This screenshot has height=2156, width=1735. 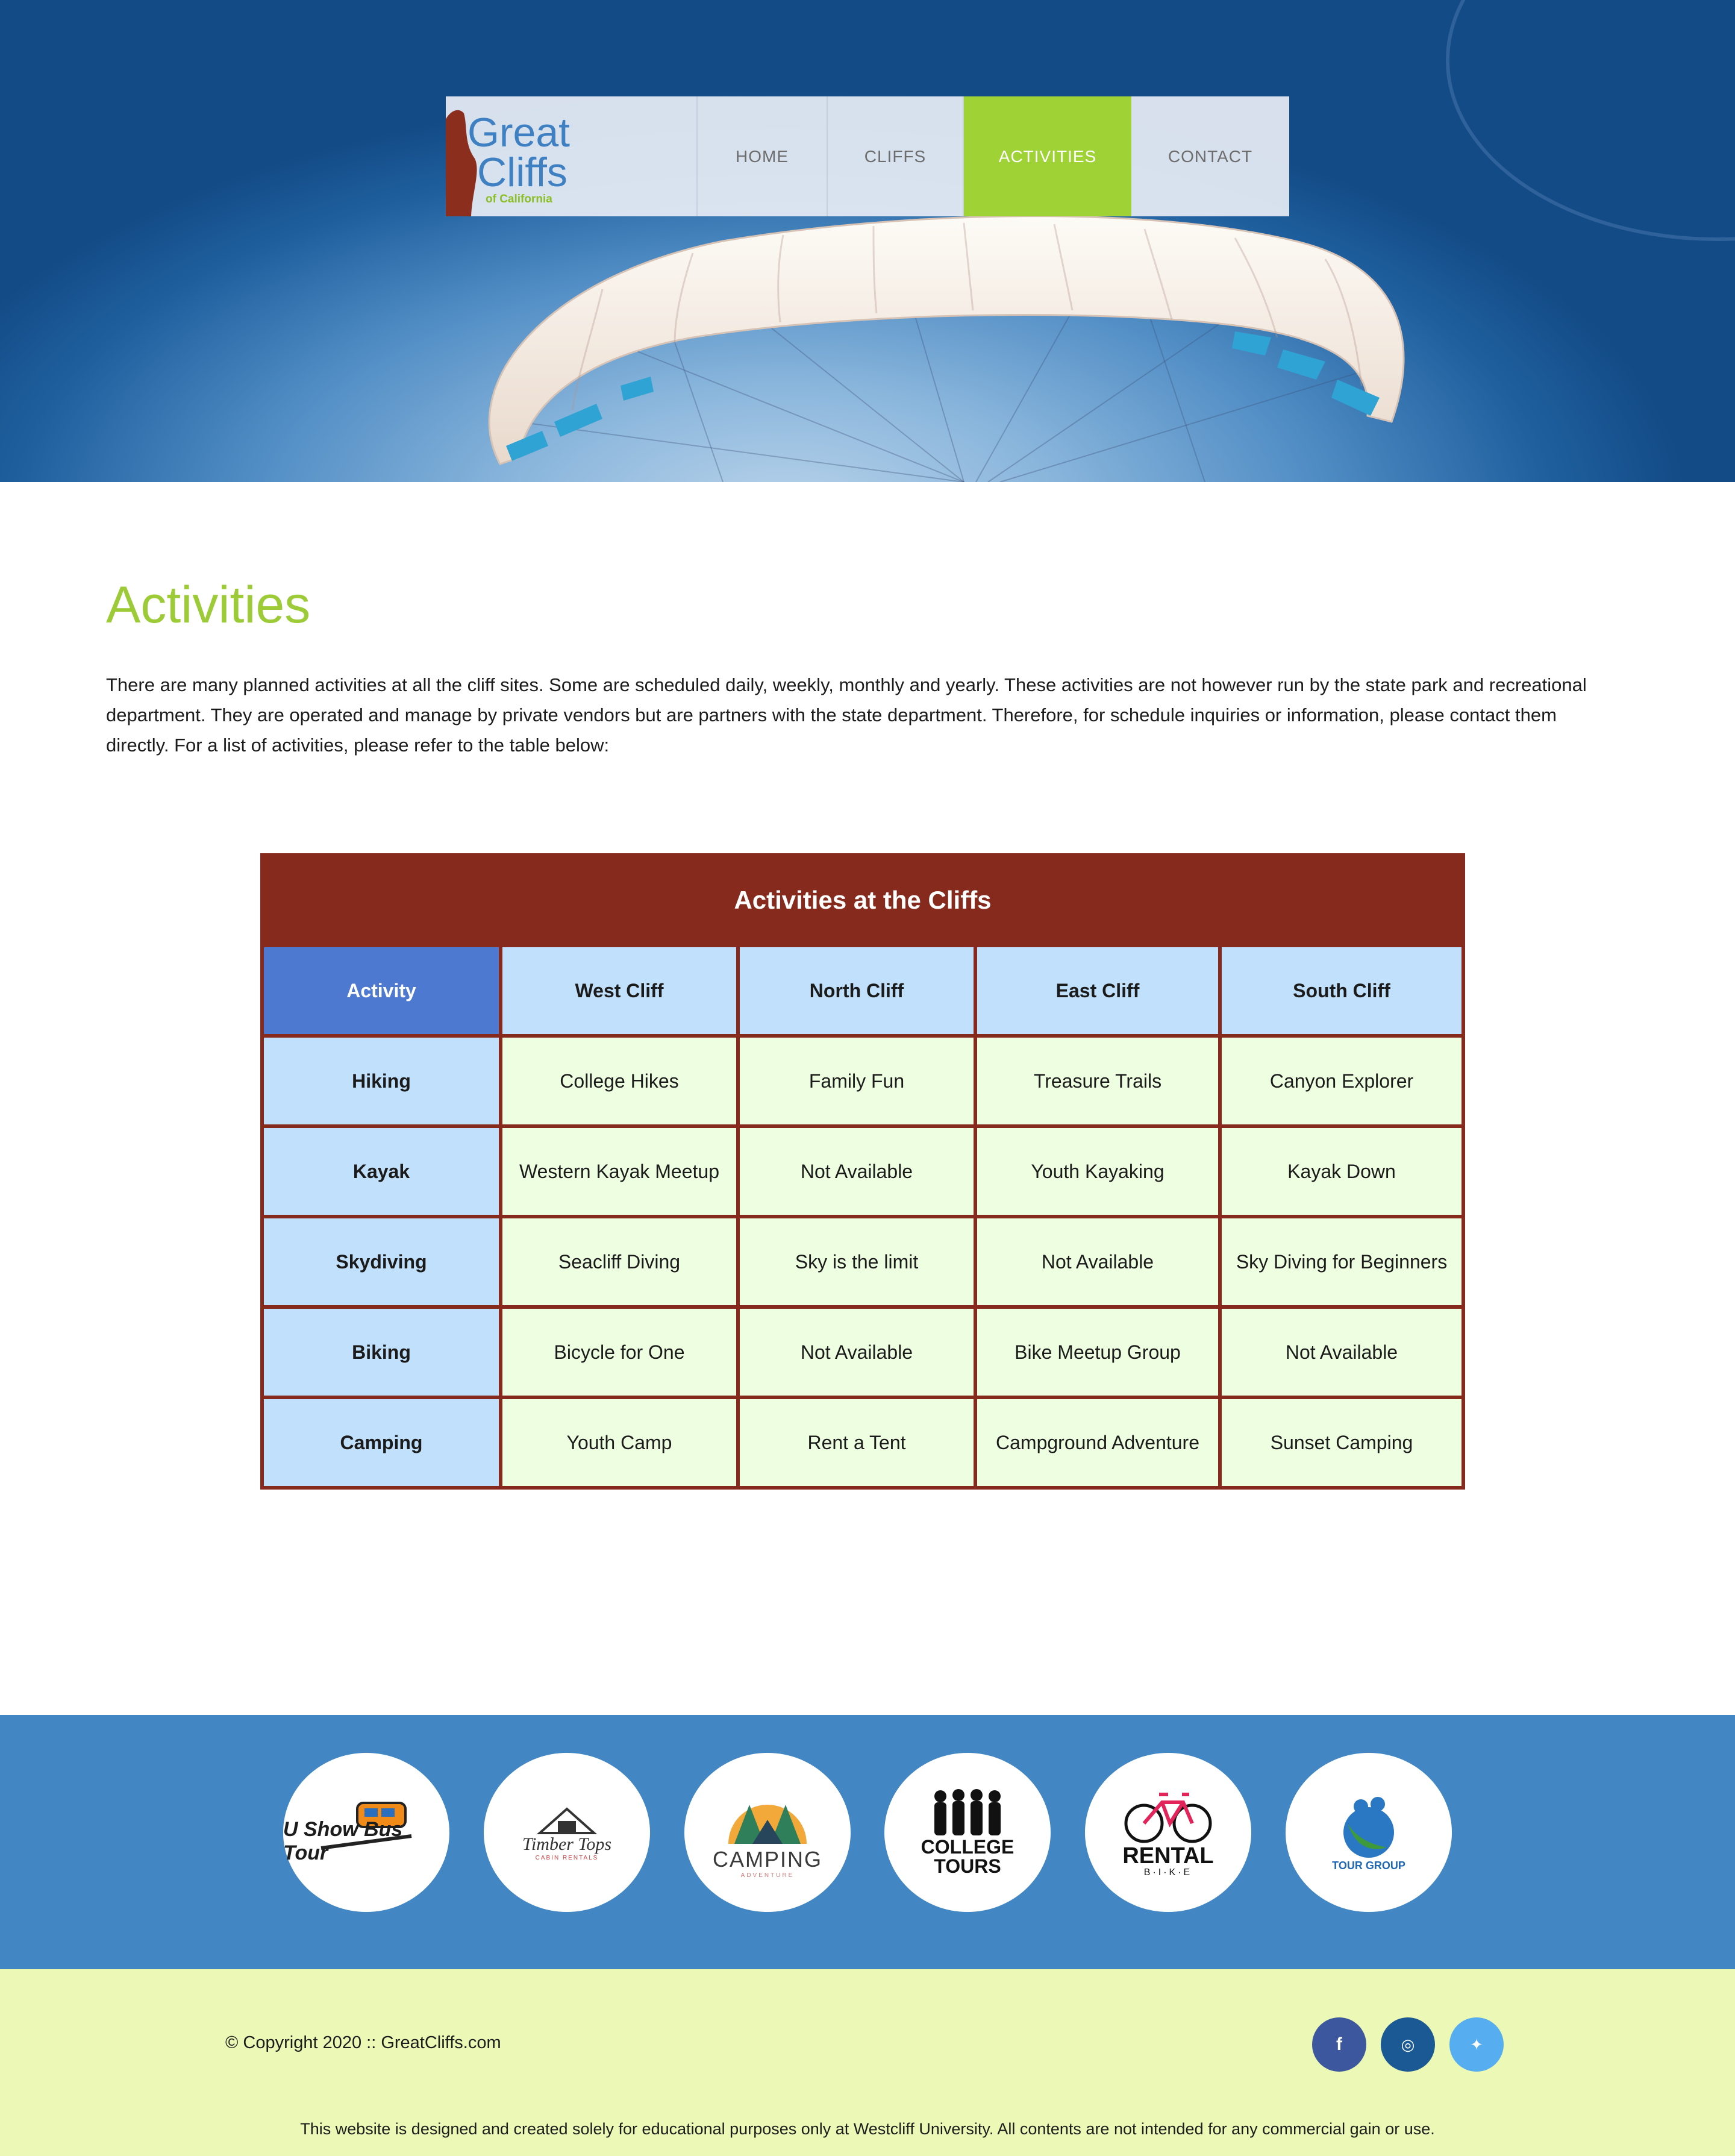 What do you see at coordinates (1476, 2044) in the screenshot?
I see `twitter-icon: ✦` at bounding box center [1476, 2044].